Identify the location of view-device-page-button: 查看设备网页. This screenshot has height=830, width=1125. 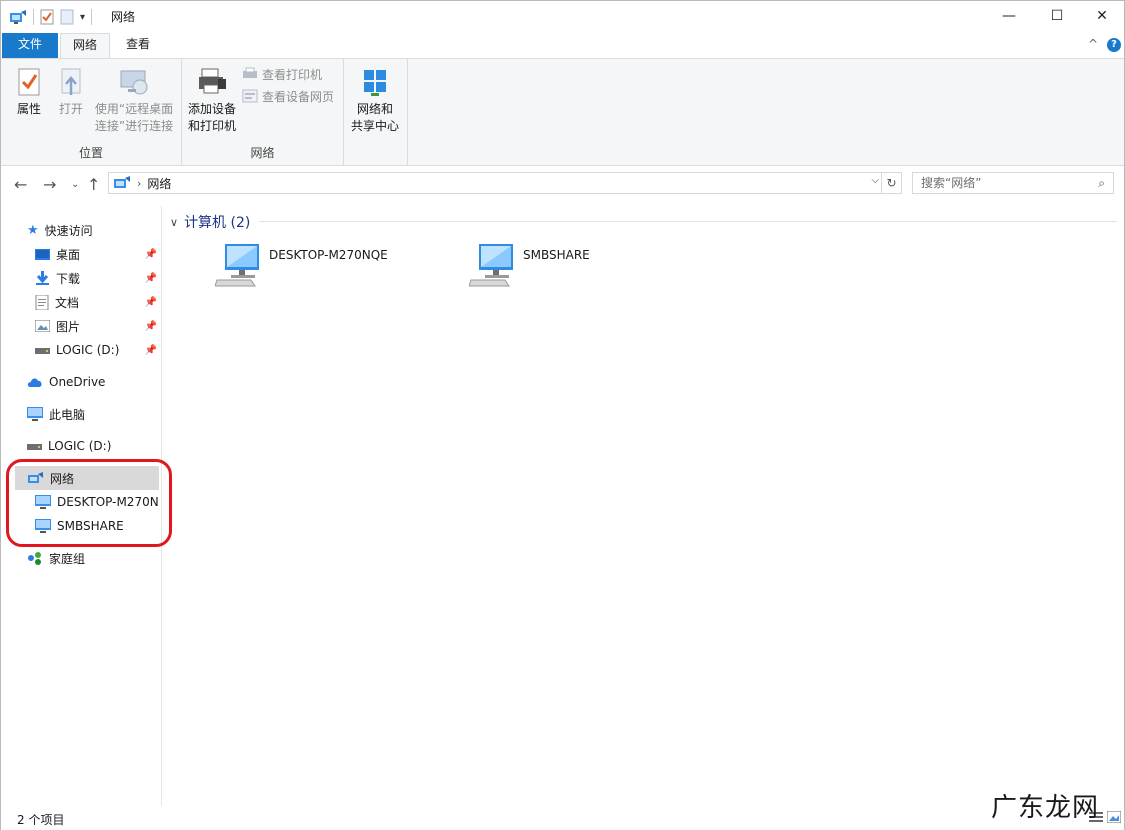
(288, 96).